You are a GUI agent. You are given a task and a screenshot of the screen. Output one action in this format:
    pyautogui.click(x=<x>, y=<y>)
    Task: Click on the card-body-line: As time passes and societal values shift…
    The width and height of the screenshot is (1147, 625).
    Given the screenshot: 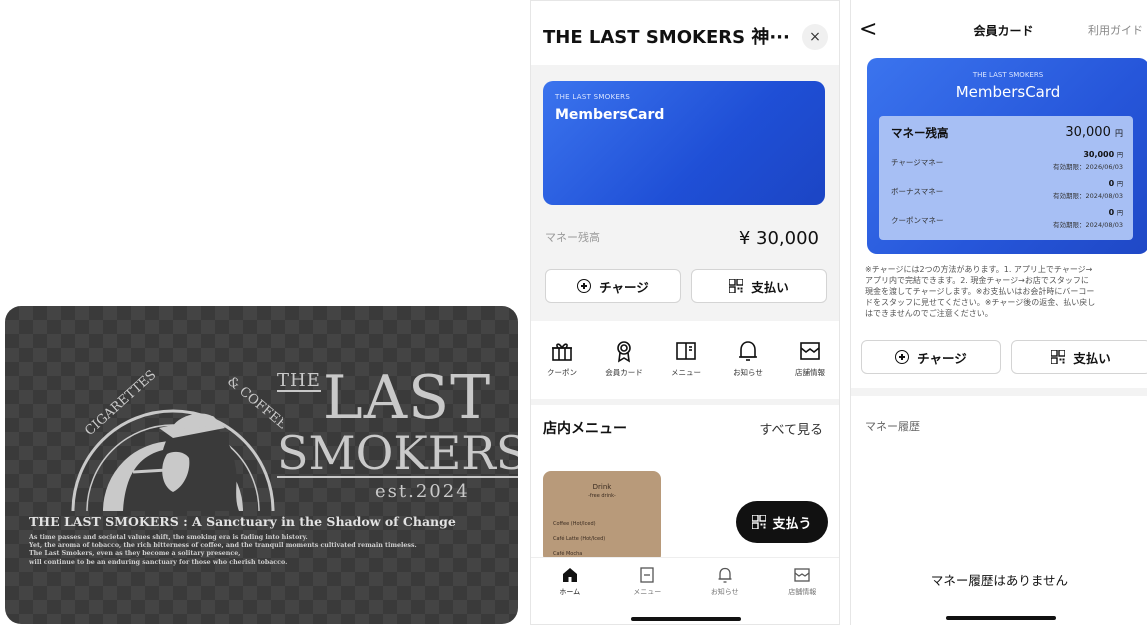 What is the action you would take?
    pyautogui.click(x=168, y=537)
    